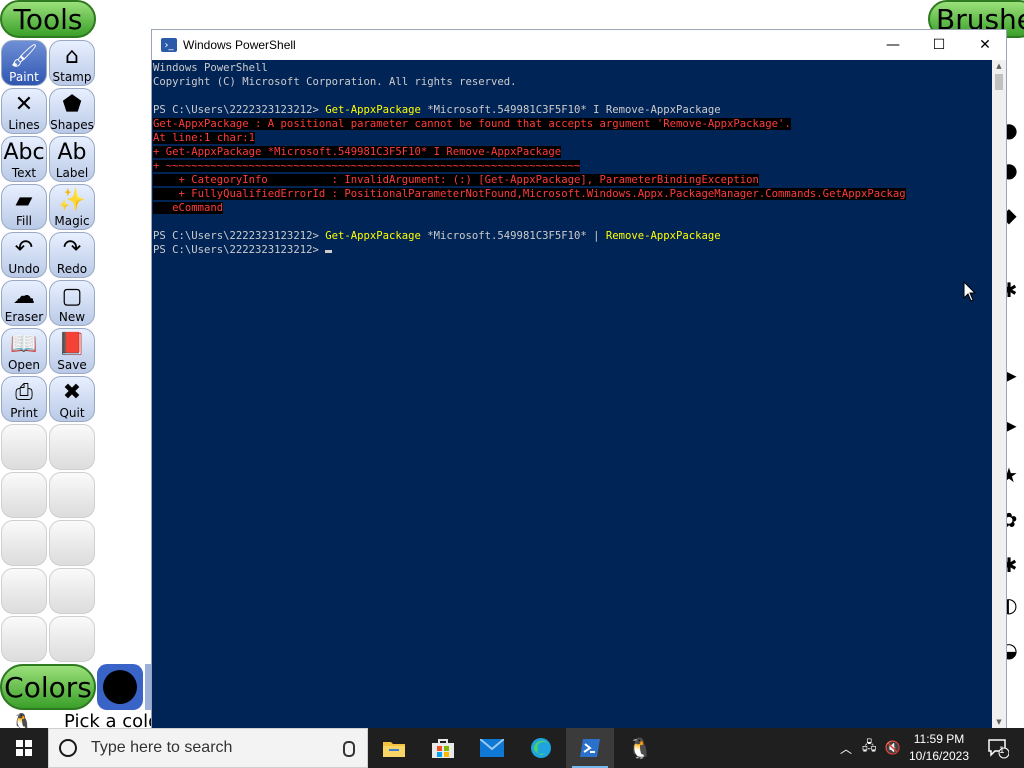  What do you see at coordinates (985, 45) in the screenshot?
I see `close-button: ✕` at bounding box center [985, 45].